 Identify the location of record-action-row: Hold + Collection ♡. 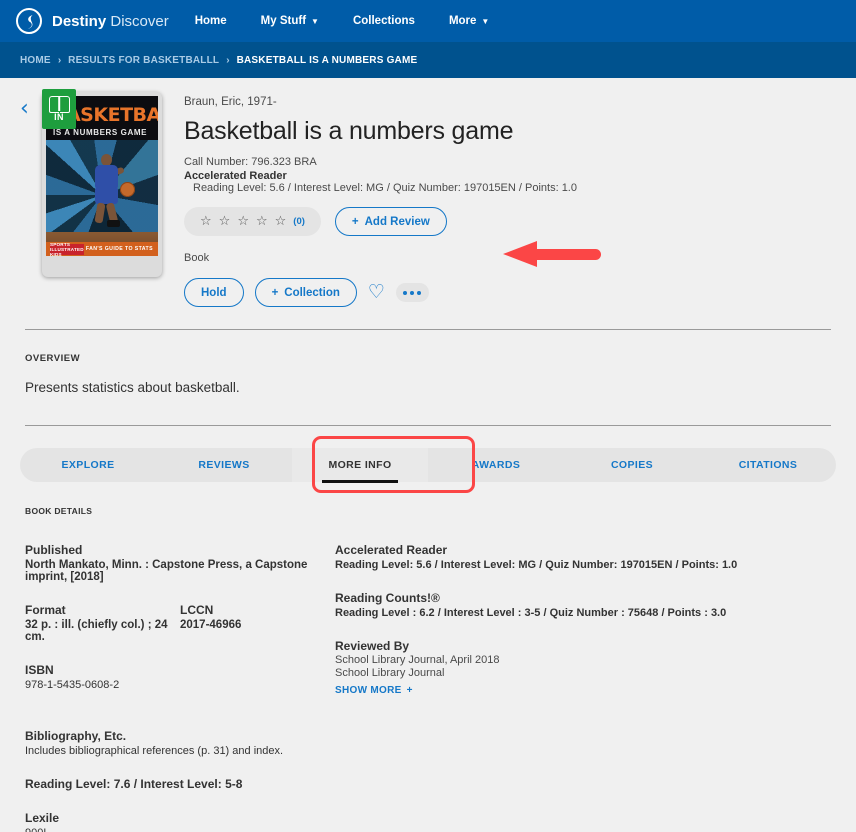
(510, 292).